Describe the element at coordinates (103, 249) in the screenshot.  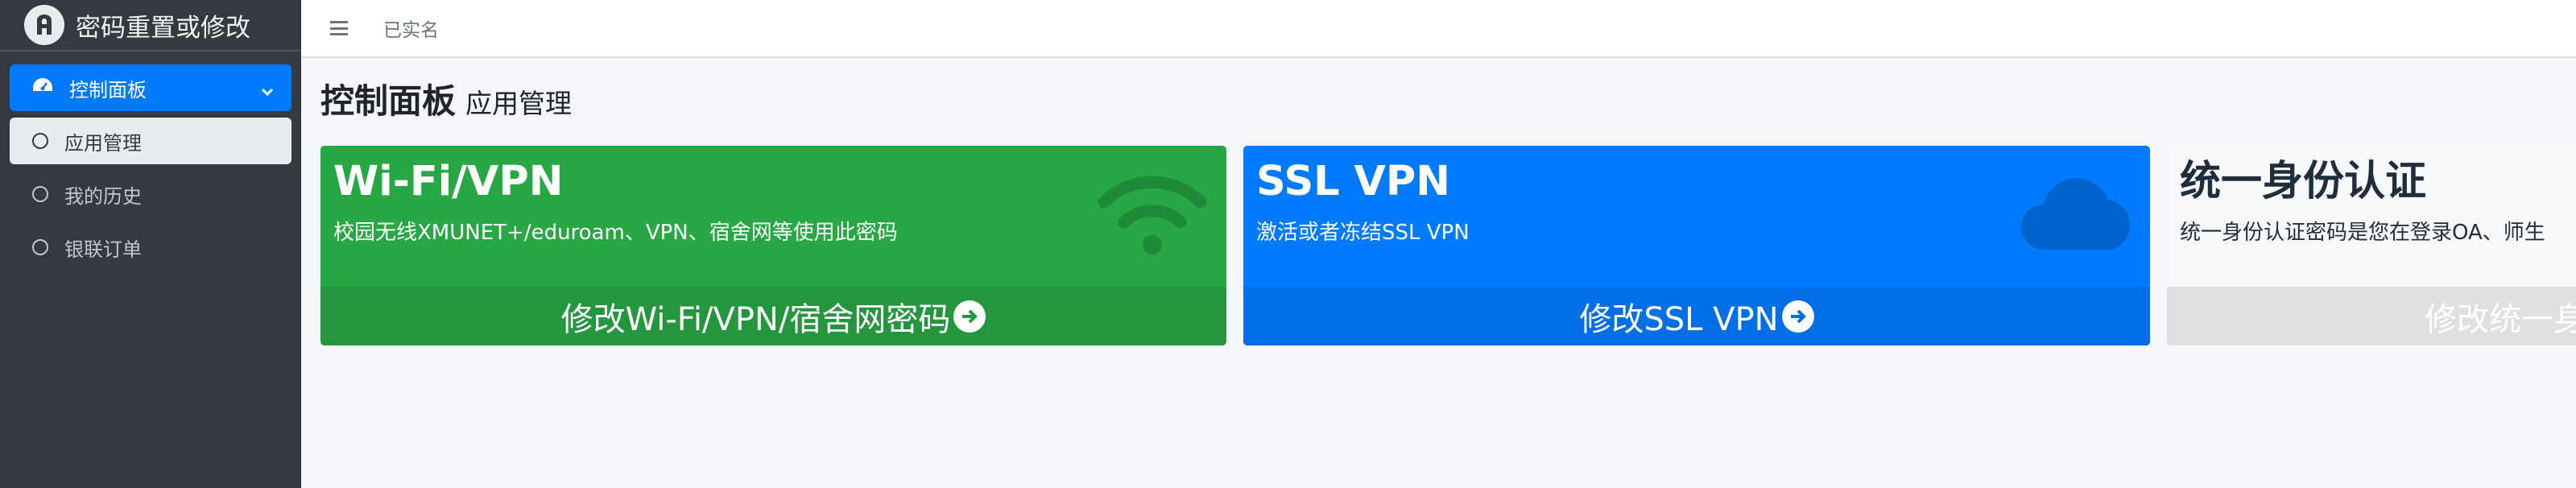
I see `sidebar-item-label: 银联订单` at that location.